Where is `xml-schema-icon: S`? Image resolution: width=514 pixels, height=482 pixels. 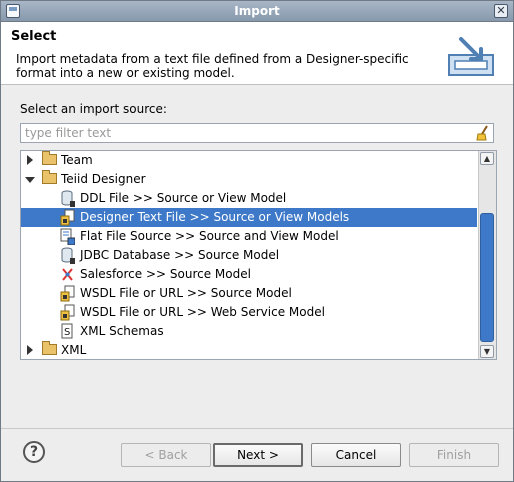
xml-schema-icon: S is located at coordinates (67, 331).